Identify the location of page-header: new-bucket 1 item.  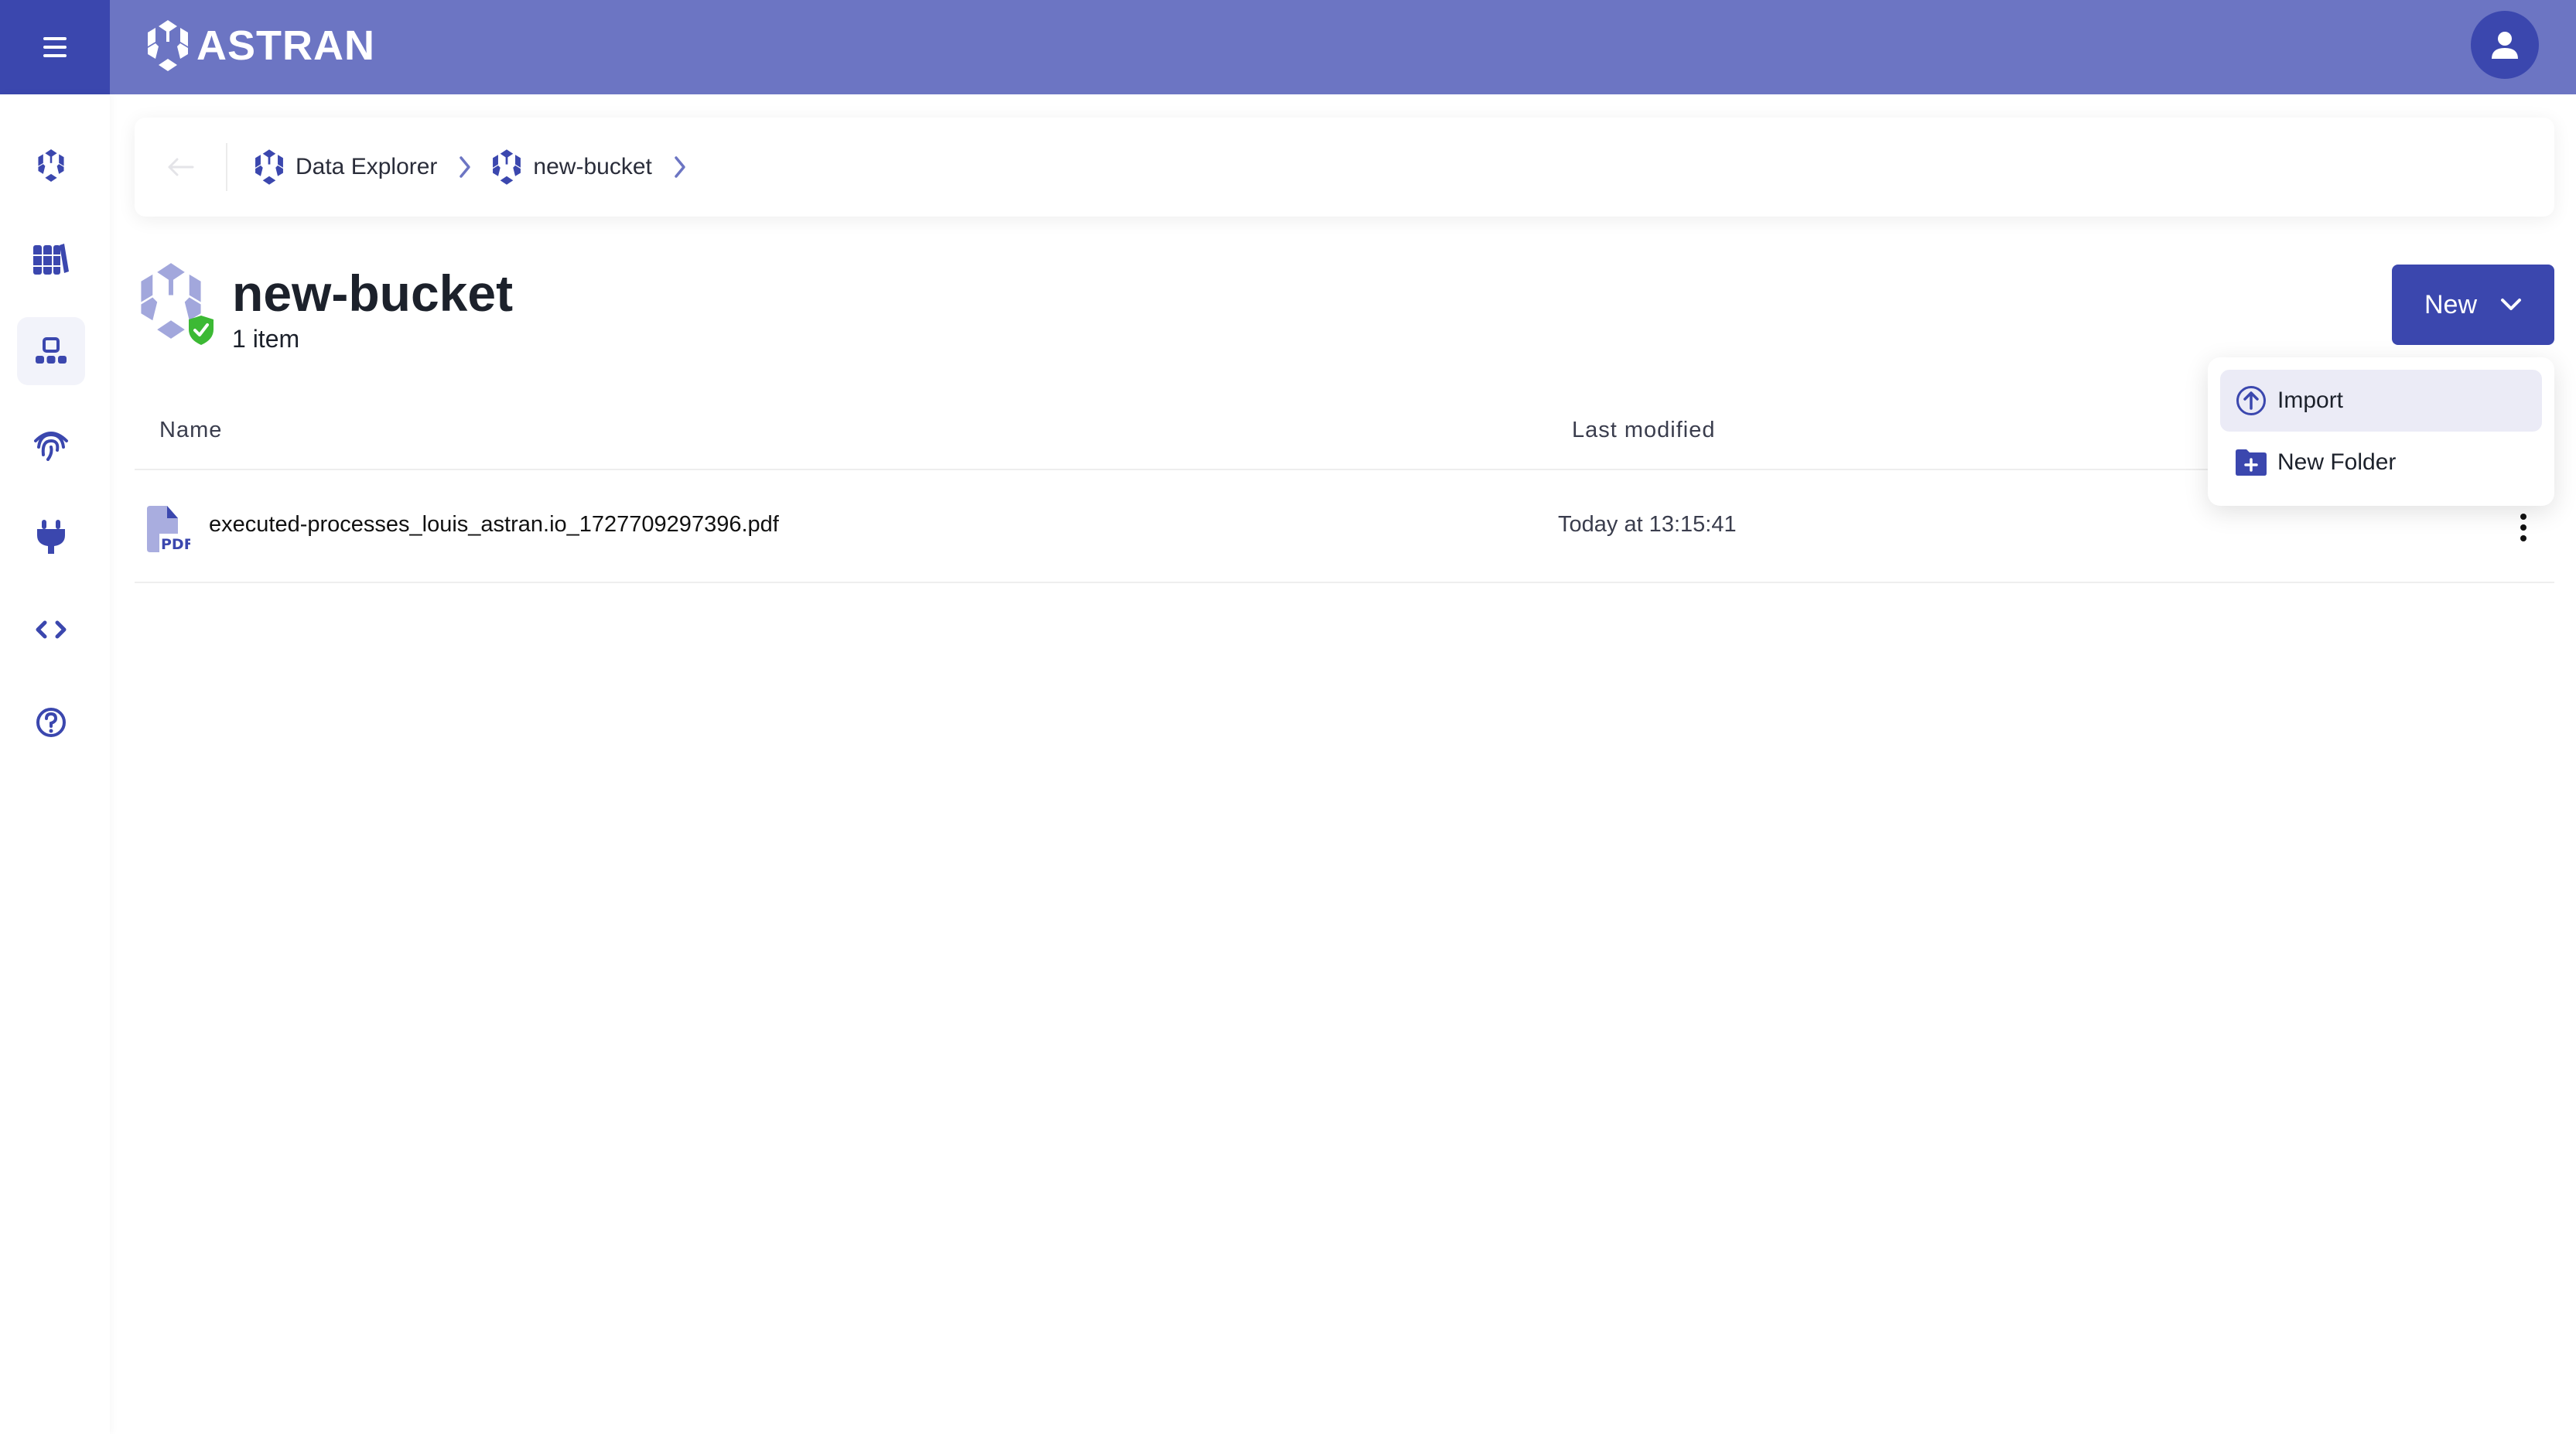
(325, 308).